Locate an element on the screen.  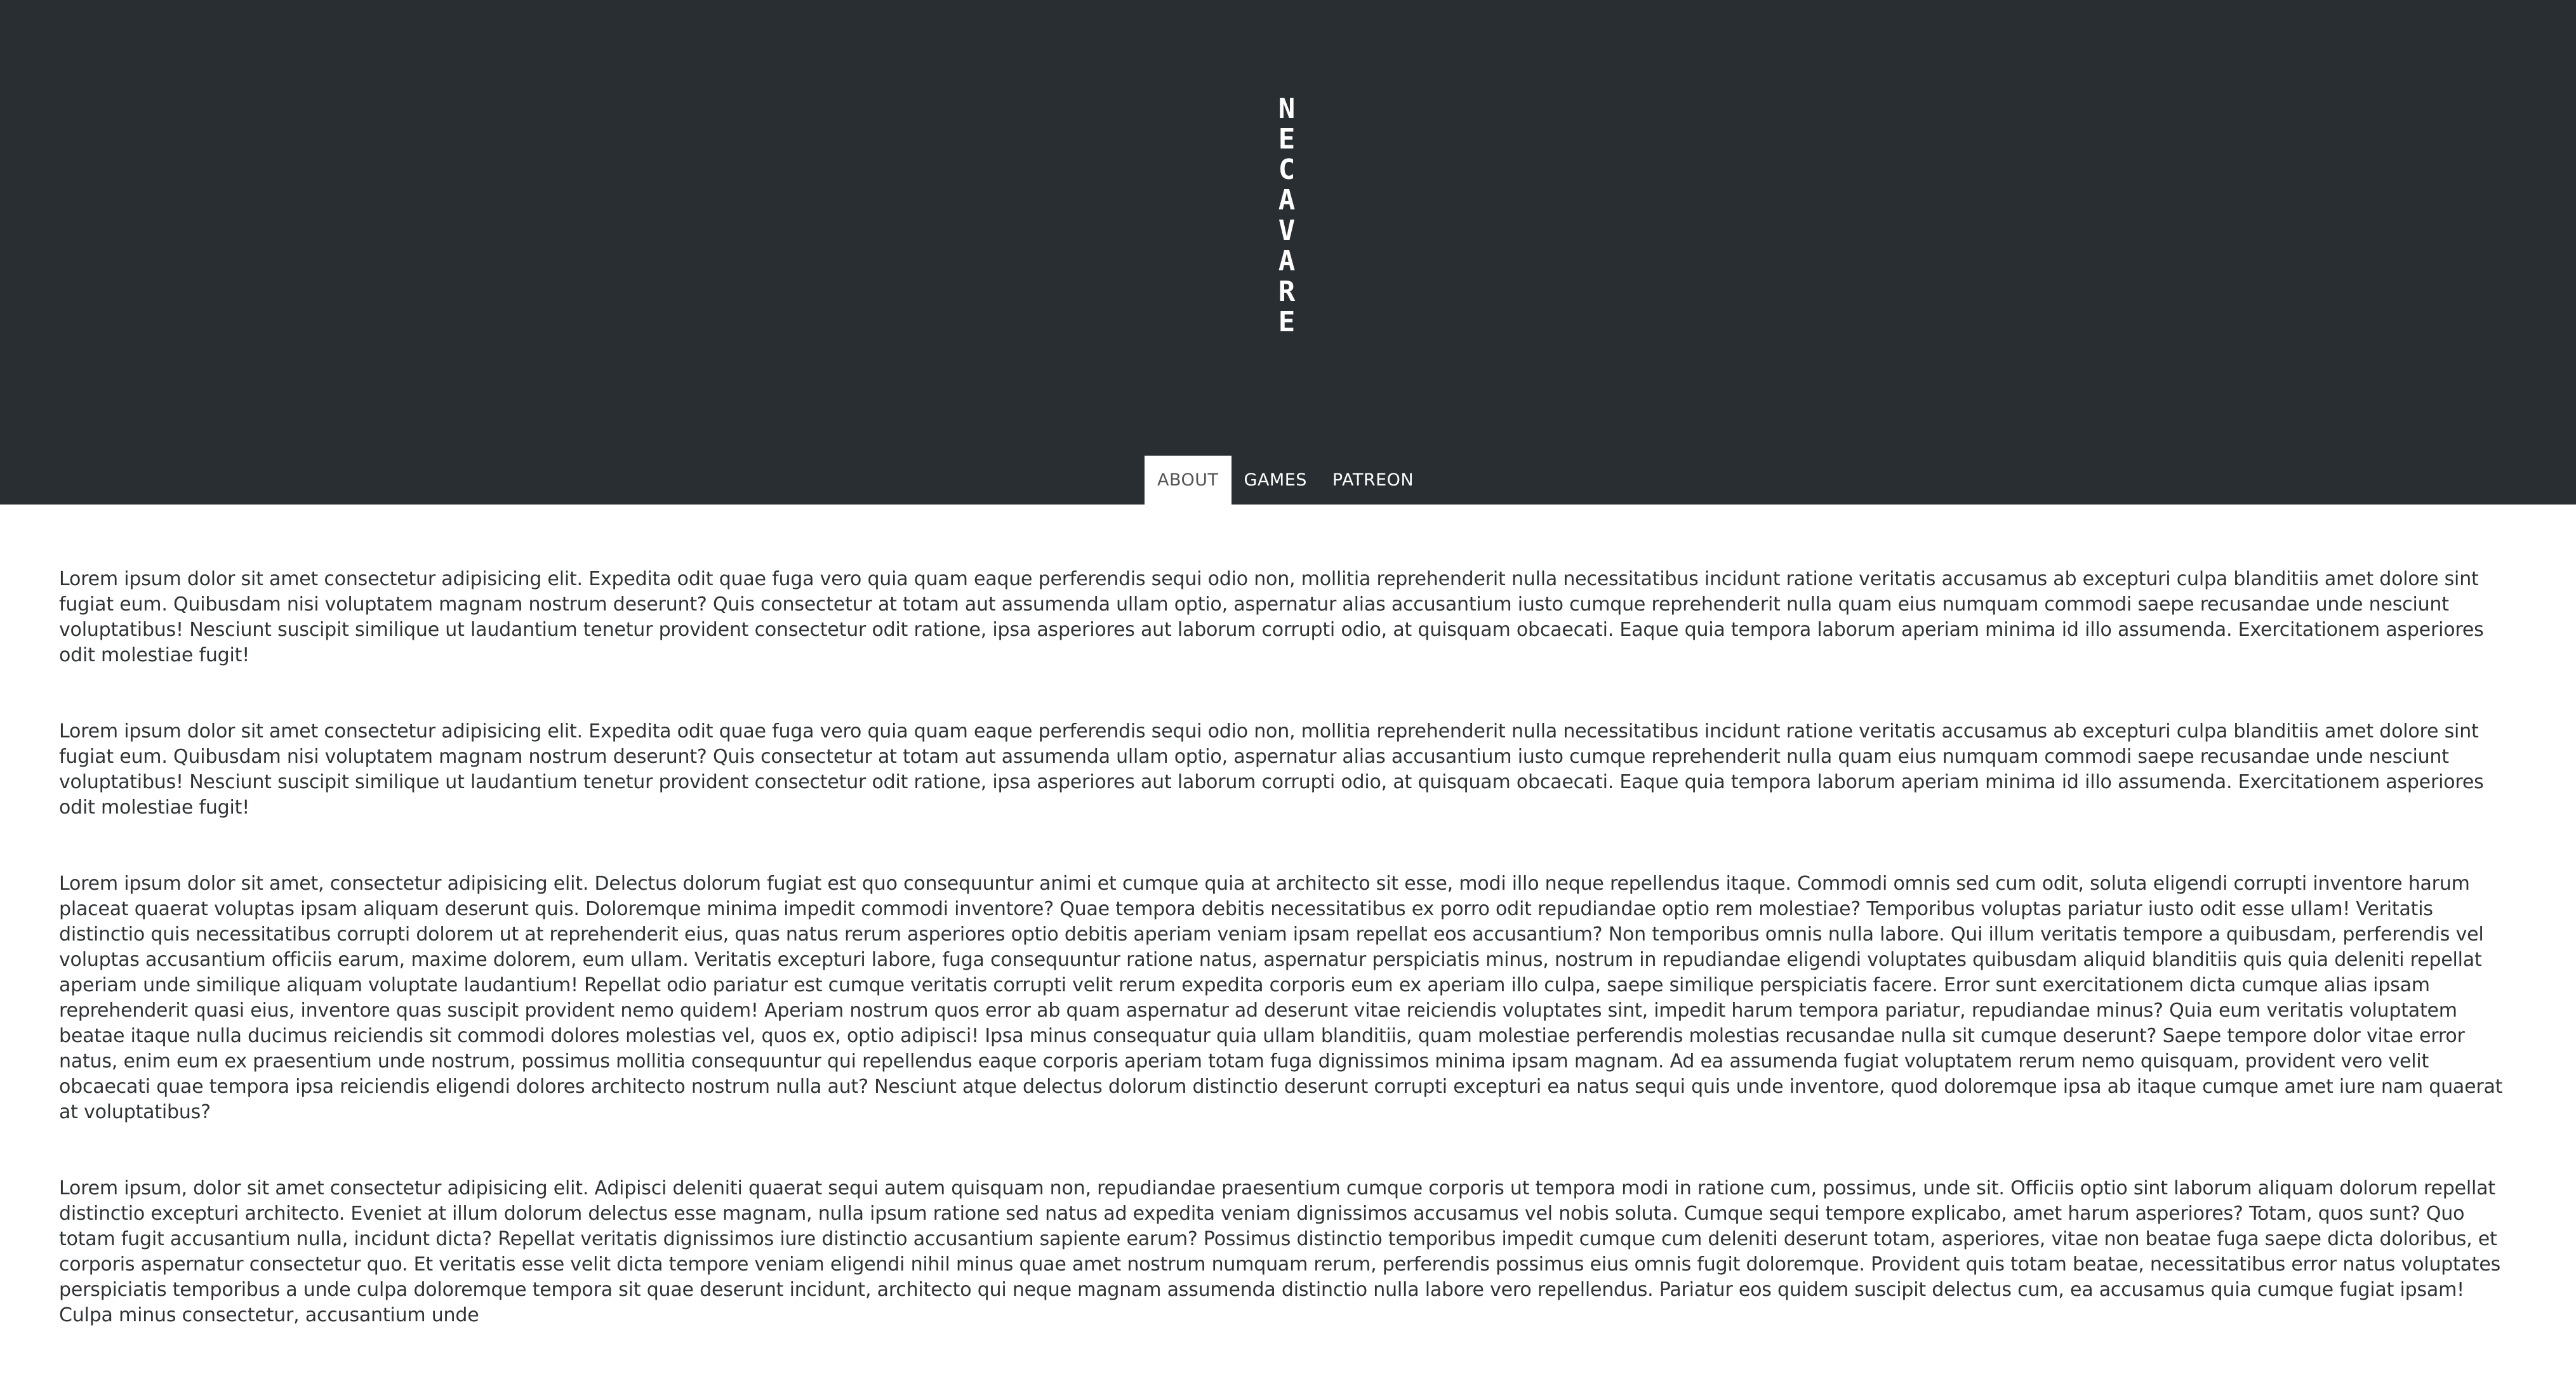
nav-tab-about: ABOUT is located at coordinates (1188, 480).